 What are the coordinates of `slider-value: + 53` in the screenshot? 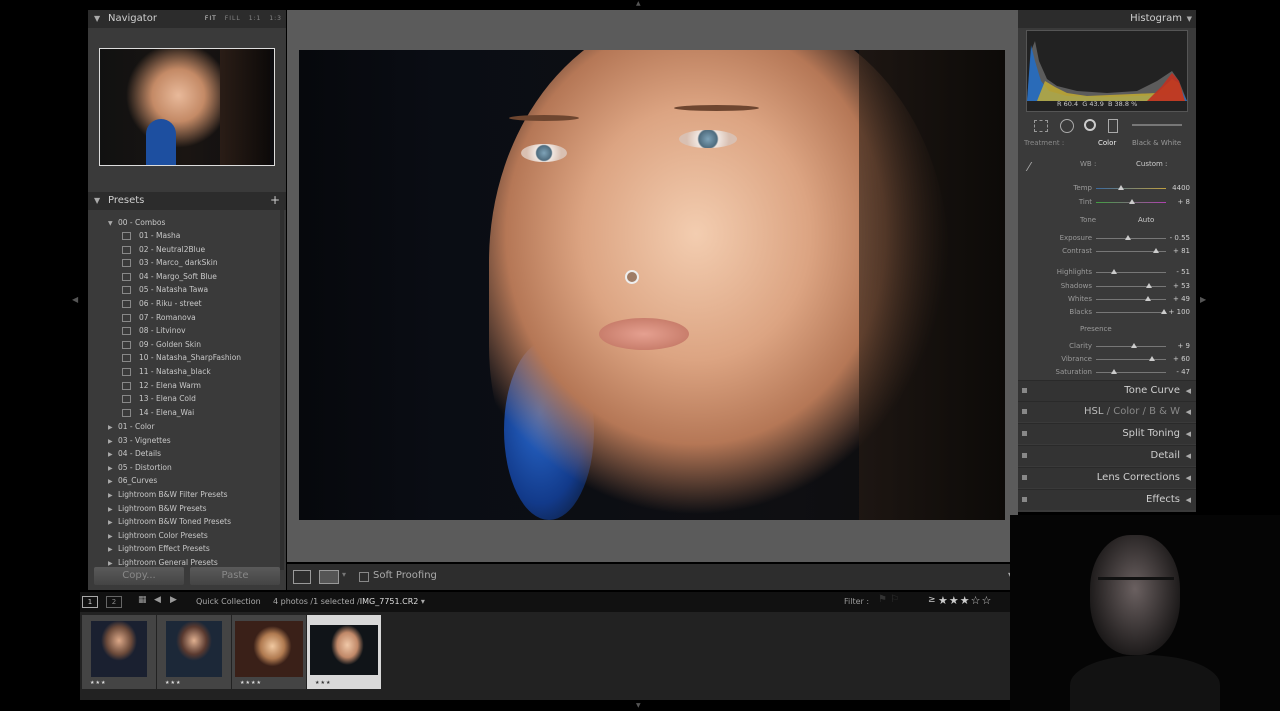 It's located at (1181, 286).